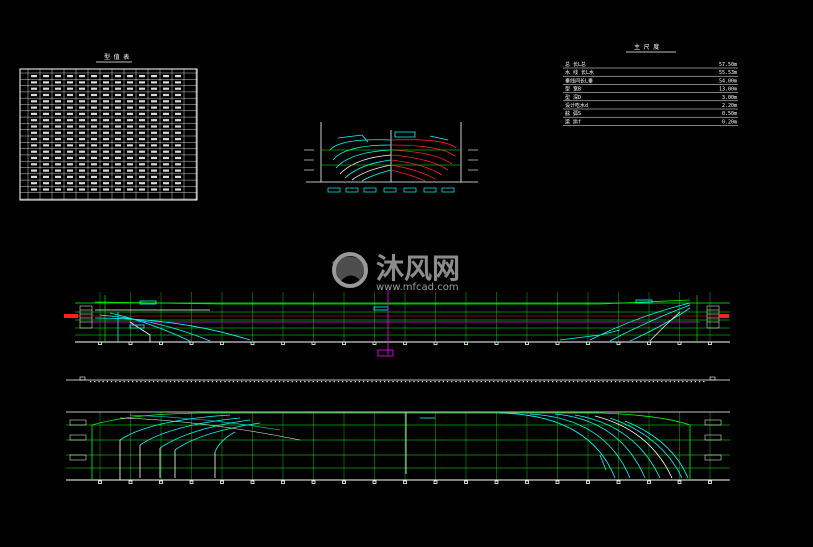 The image size is (813, 547). I want to click on dimension-row: 梁 拱f 0.20m, so click(650, 122).